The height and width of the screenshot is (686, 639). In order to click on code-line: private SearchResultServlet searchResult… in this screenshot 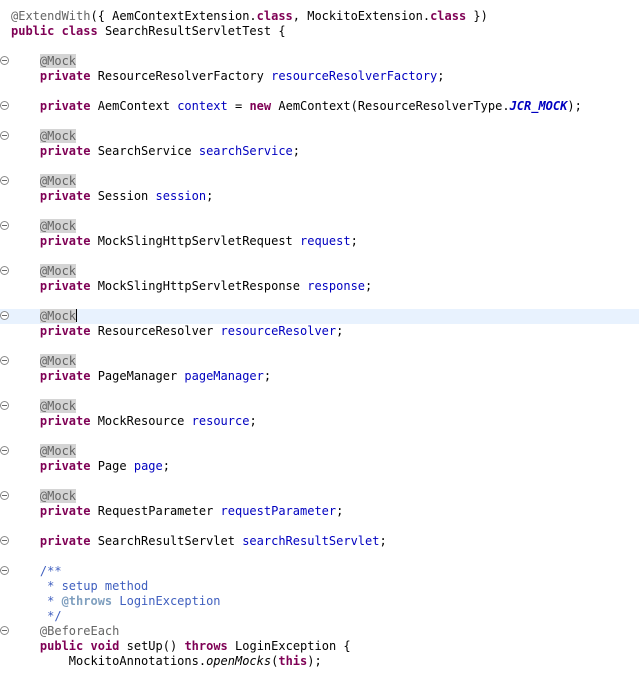, I will do `click(319, 541)`.